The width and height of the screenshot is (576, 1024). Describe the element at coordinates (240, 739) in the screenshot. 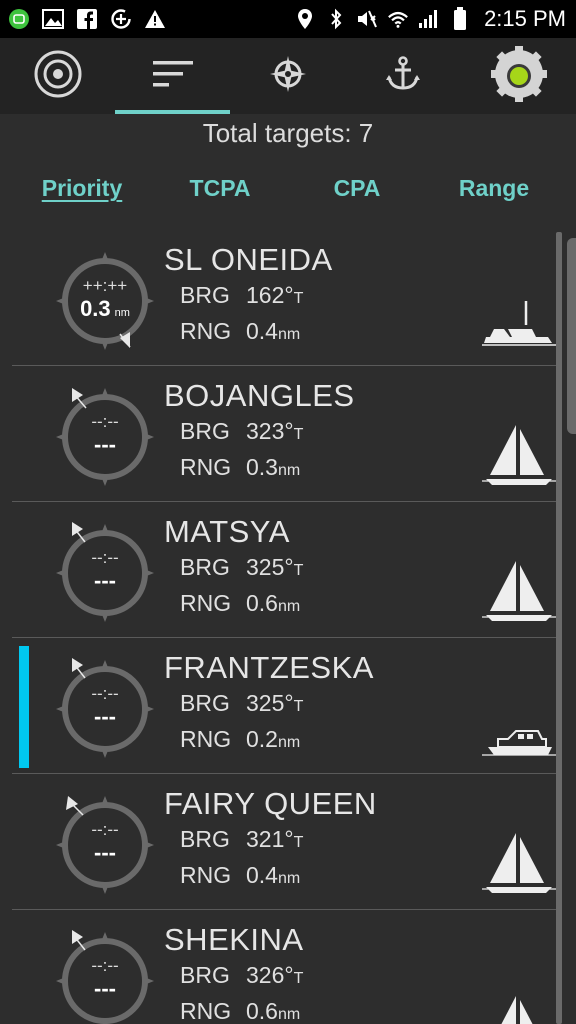

I see `range-line: RNG 0.2nm` at that location.